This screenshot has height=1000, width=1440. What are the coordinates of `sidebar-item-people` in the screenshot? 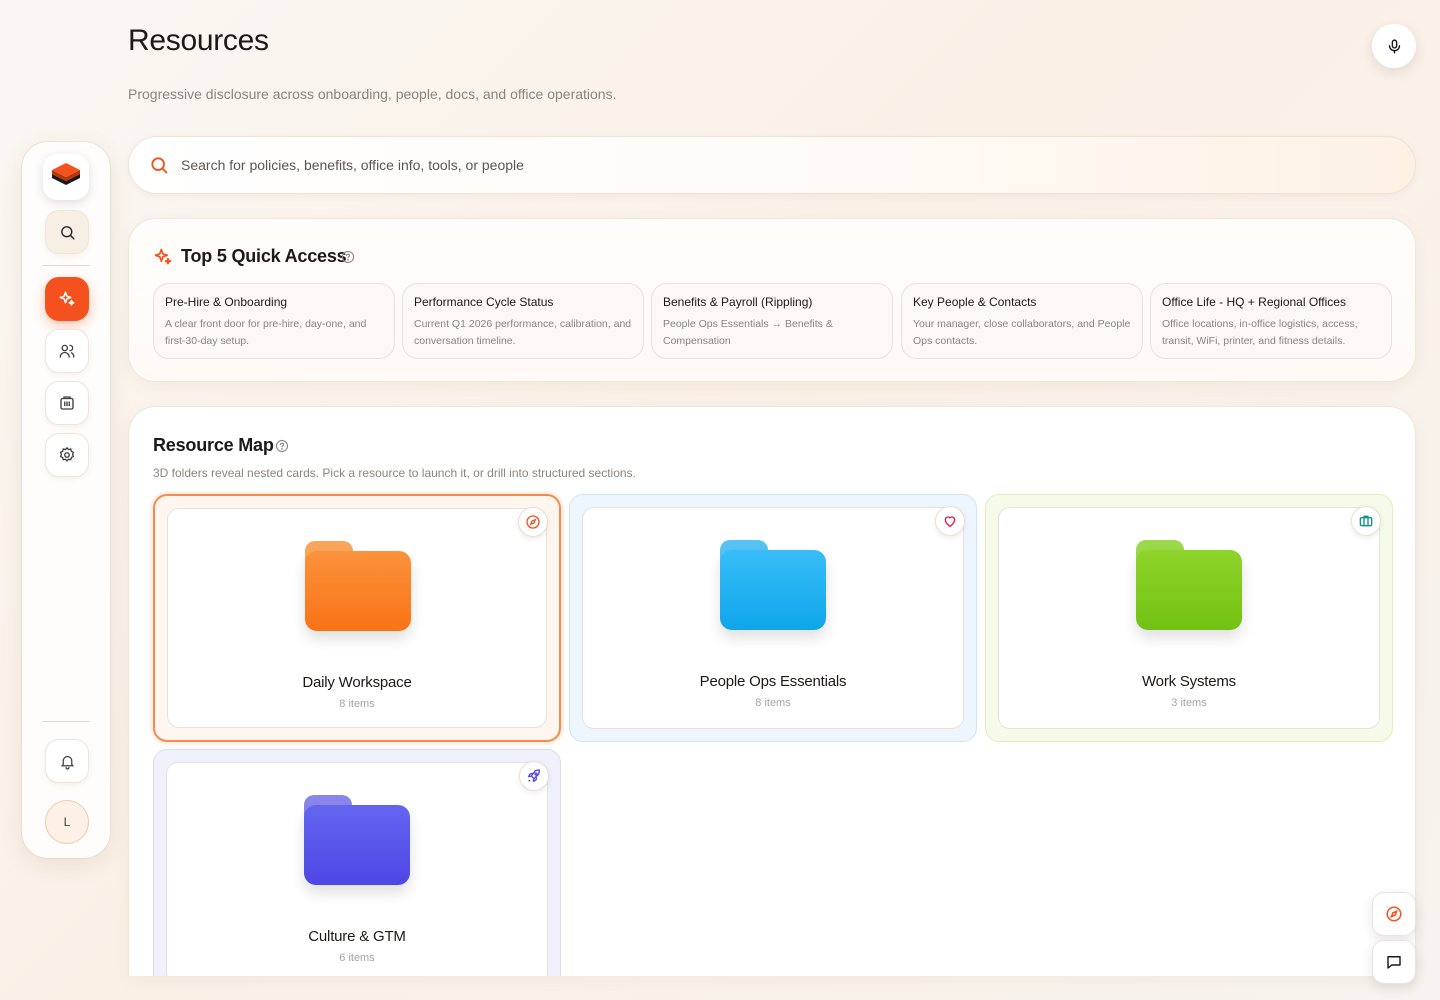 It's located at (67, 351).